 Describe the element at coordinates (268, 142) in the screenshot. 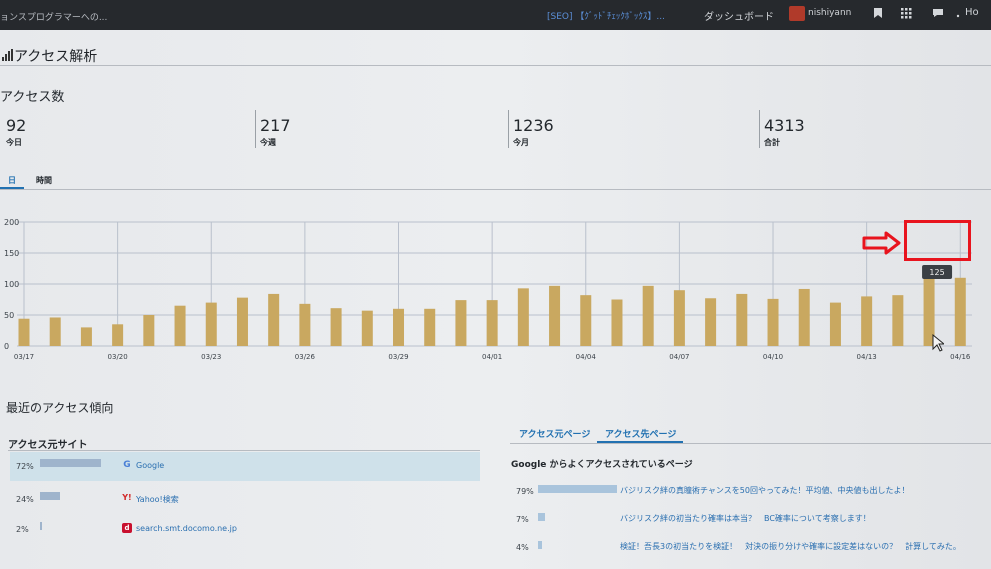

I see `stat-label: 今週` at that location.